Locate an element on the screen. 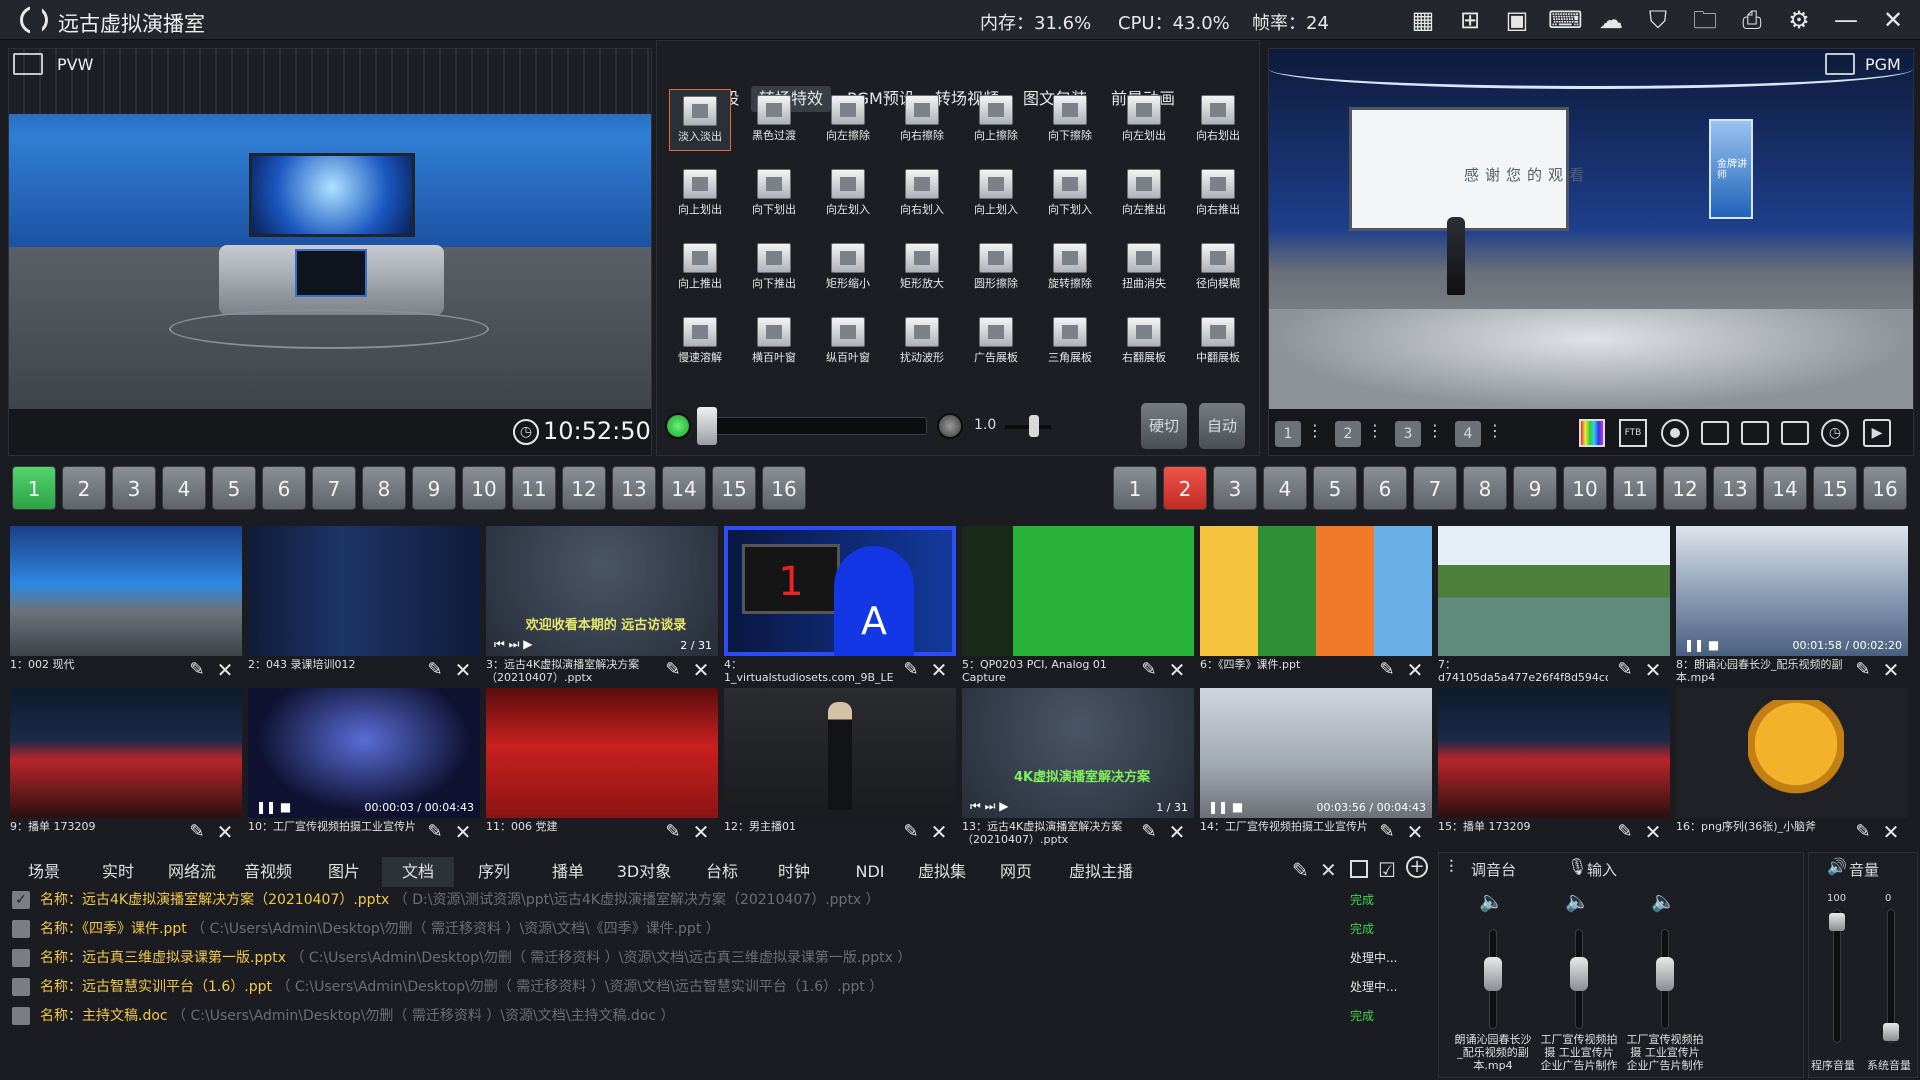 The width and height of the screenshot is (1920, 1080). pgm-layer-3-button: 3 is located at coordinates (1408, 434).